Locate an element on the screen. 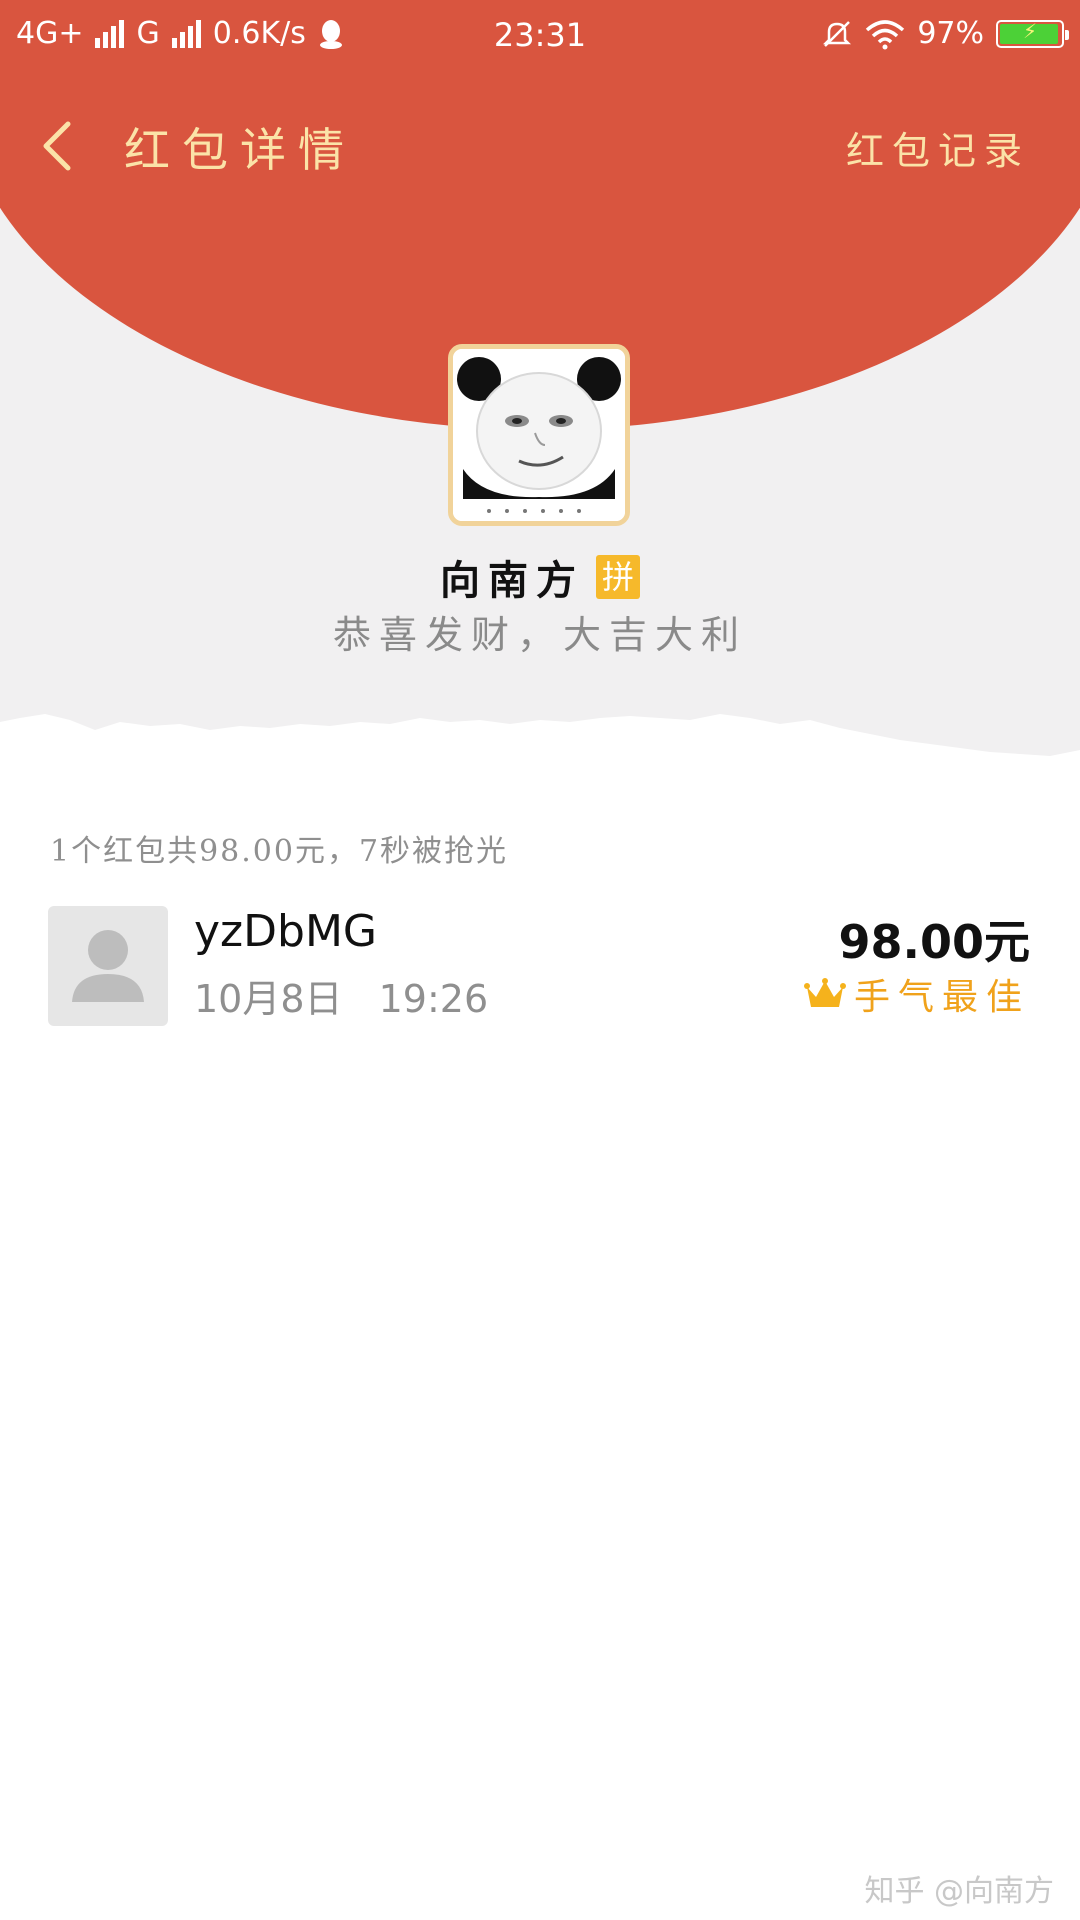 This screenshot has height=1920, width=1080. sender-avatar is located at coordinates (539, 435).